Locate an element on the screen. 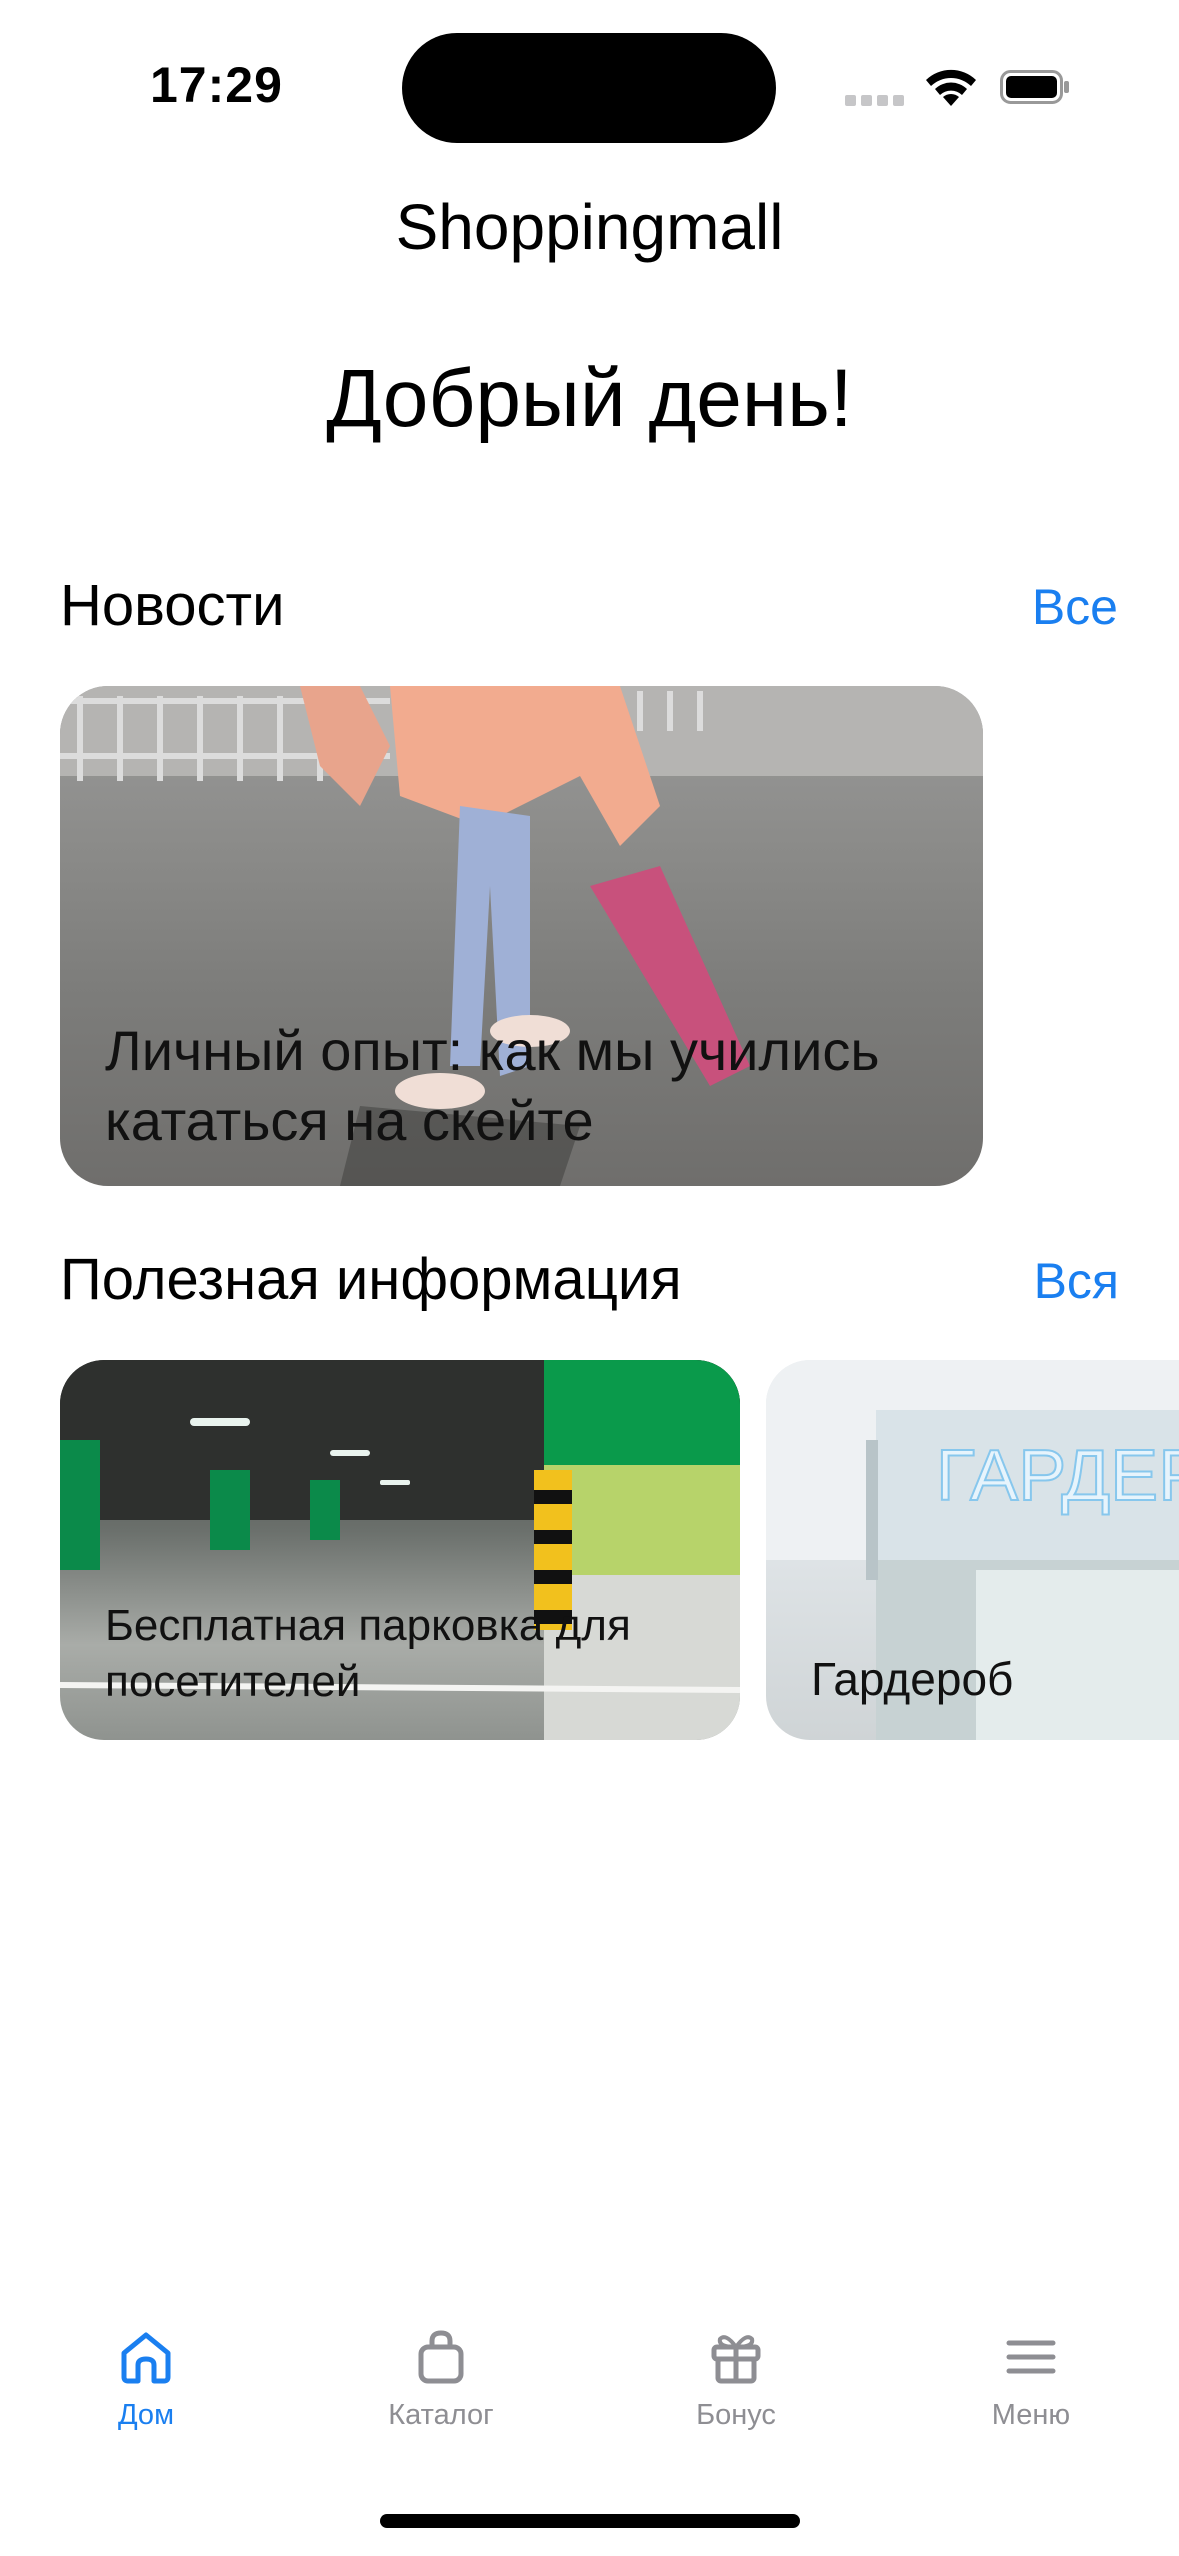  wardrobe-card-title: Гардероб is located at coordinates (912, 1679).